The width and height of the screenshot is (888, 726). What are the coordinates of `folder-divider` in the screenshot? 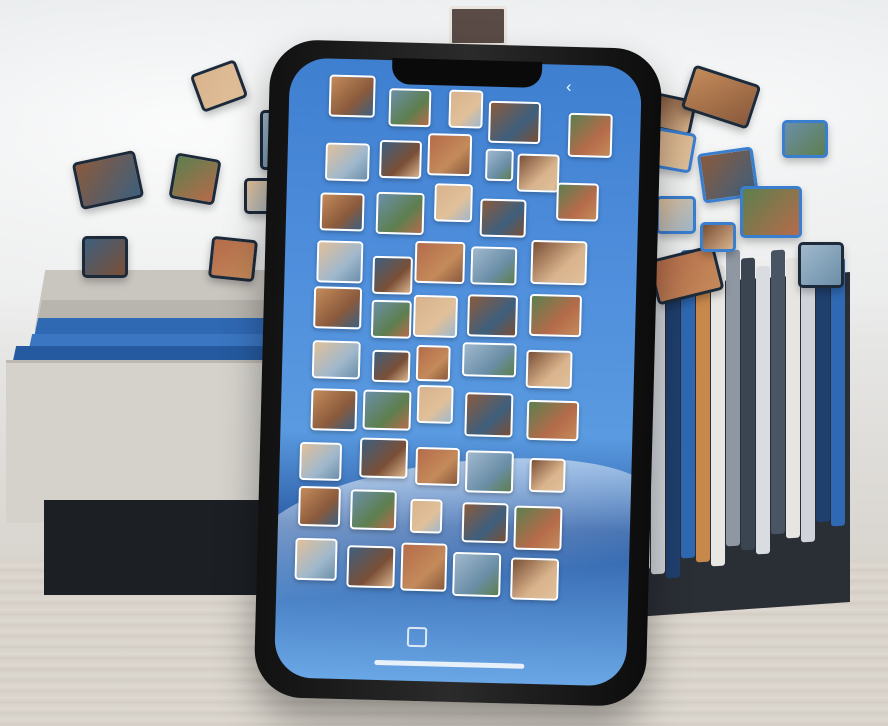 It's located at (165, 310).